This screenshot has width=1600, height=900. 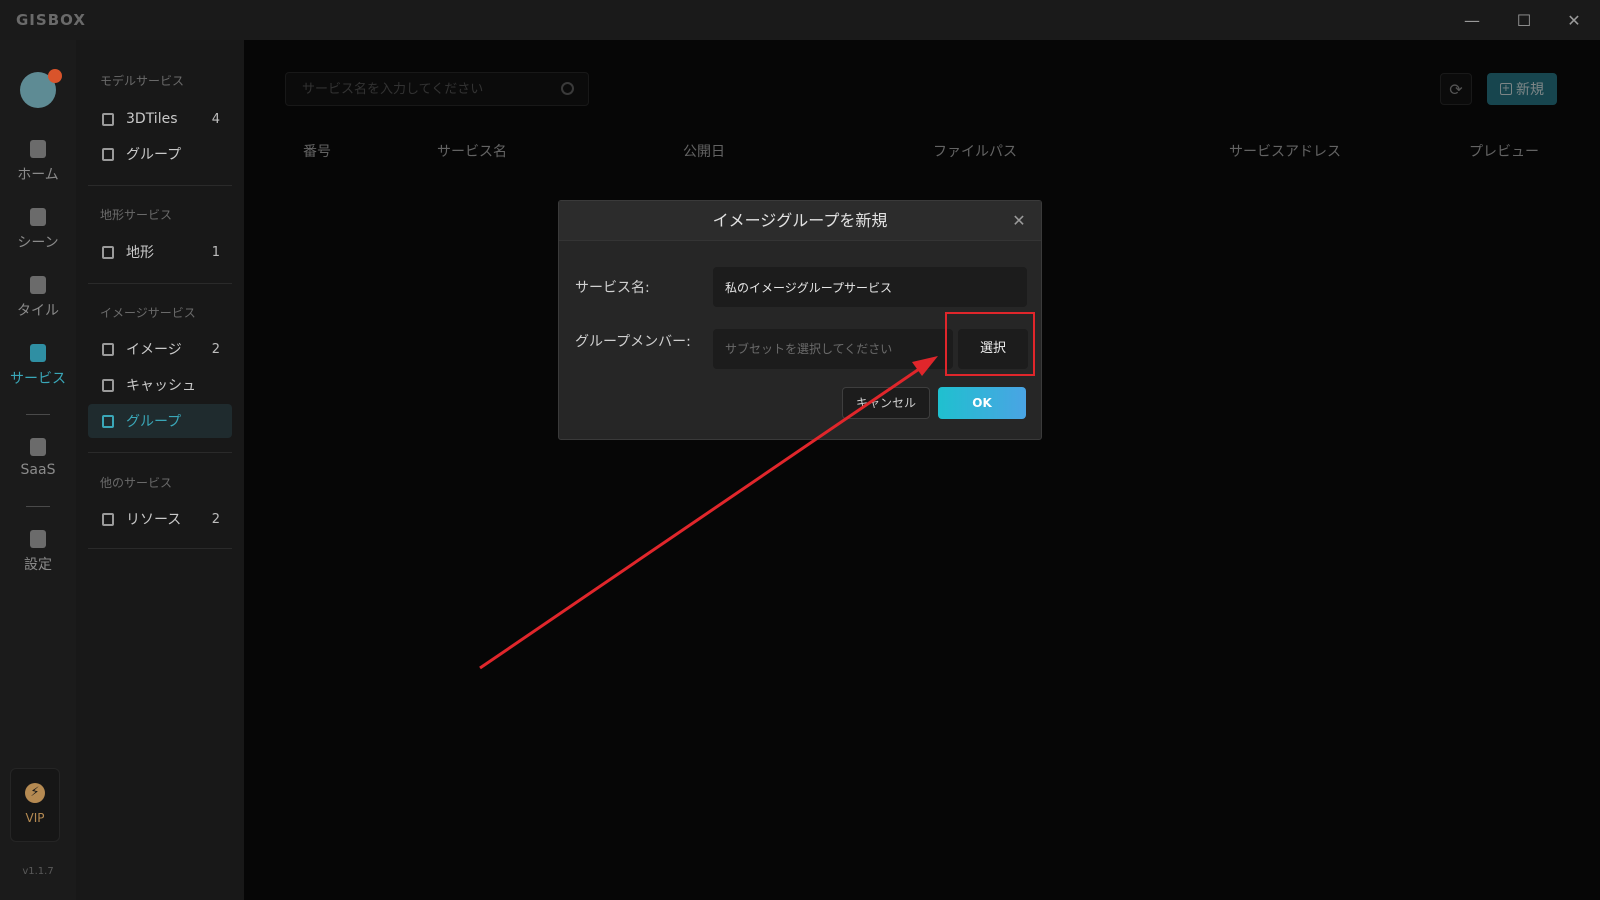 I want to click on terrain-icon, so click(x=108, y=252).